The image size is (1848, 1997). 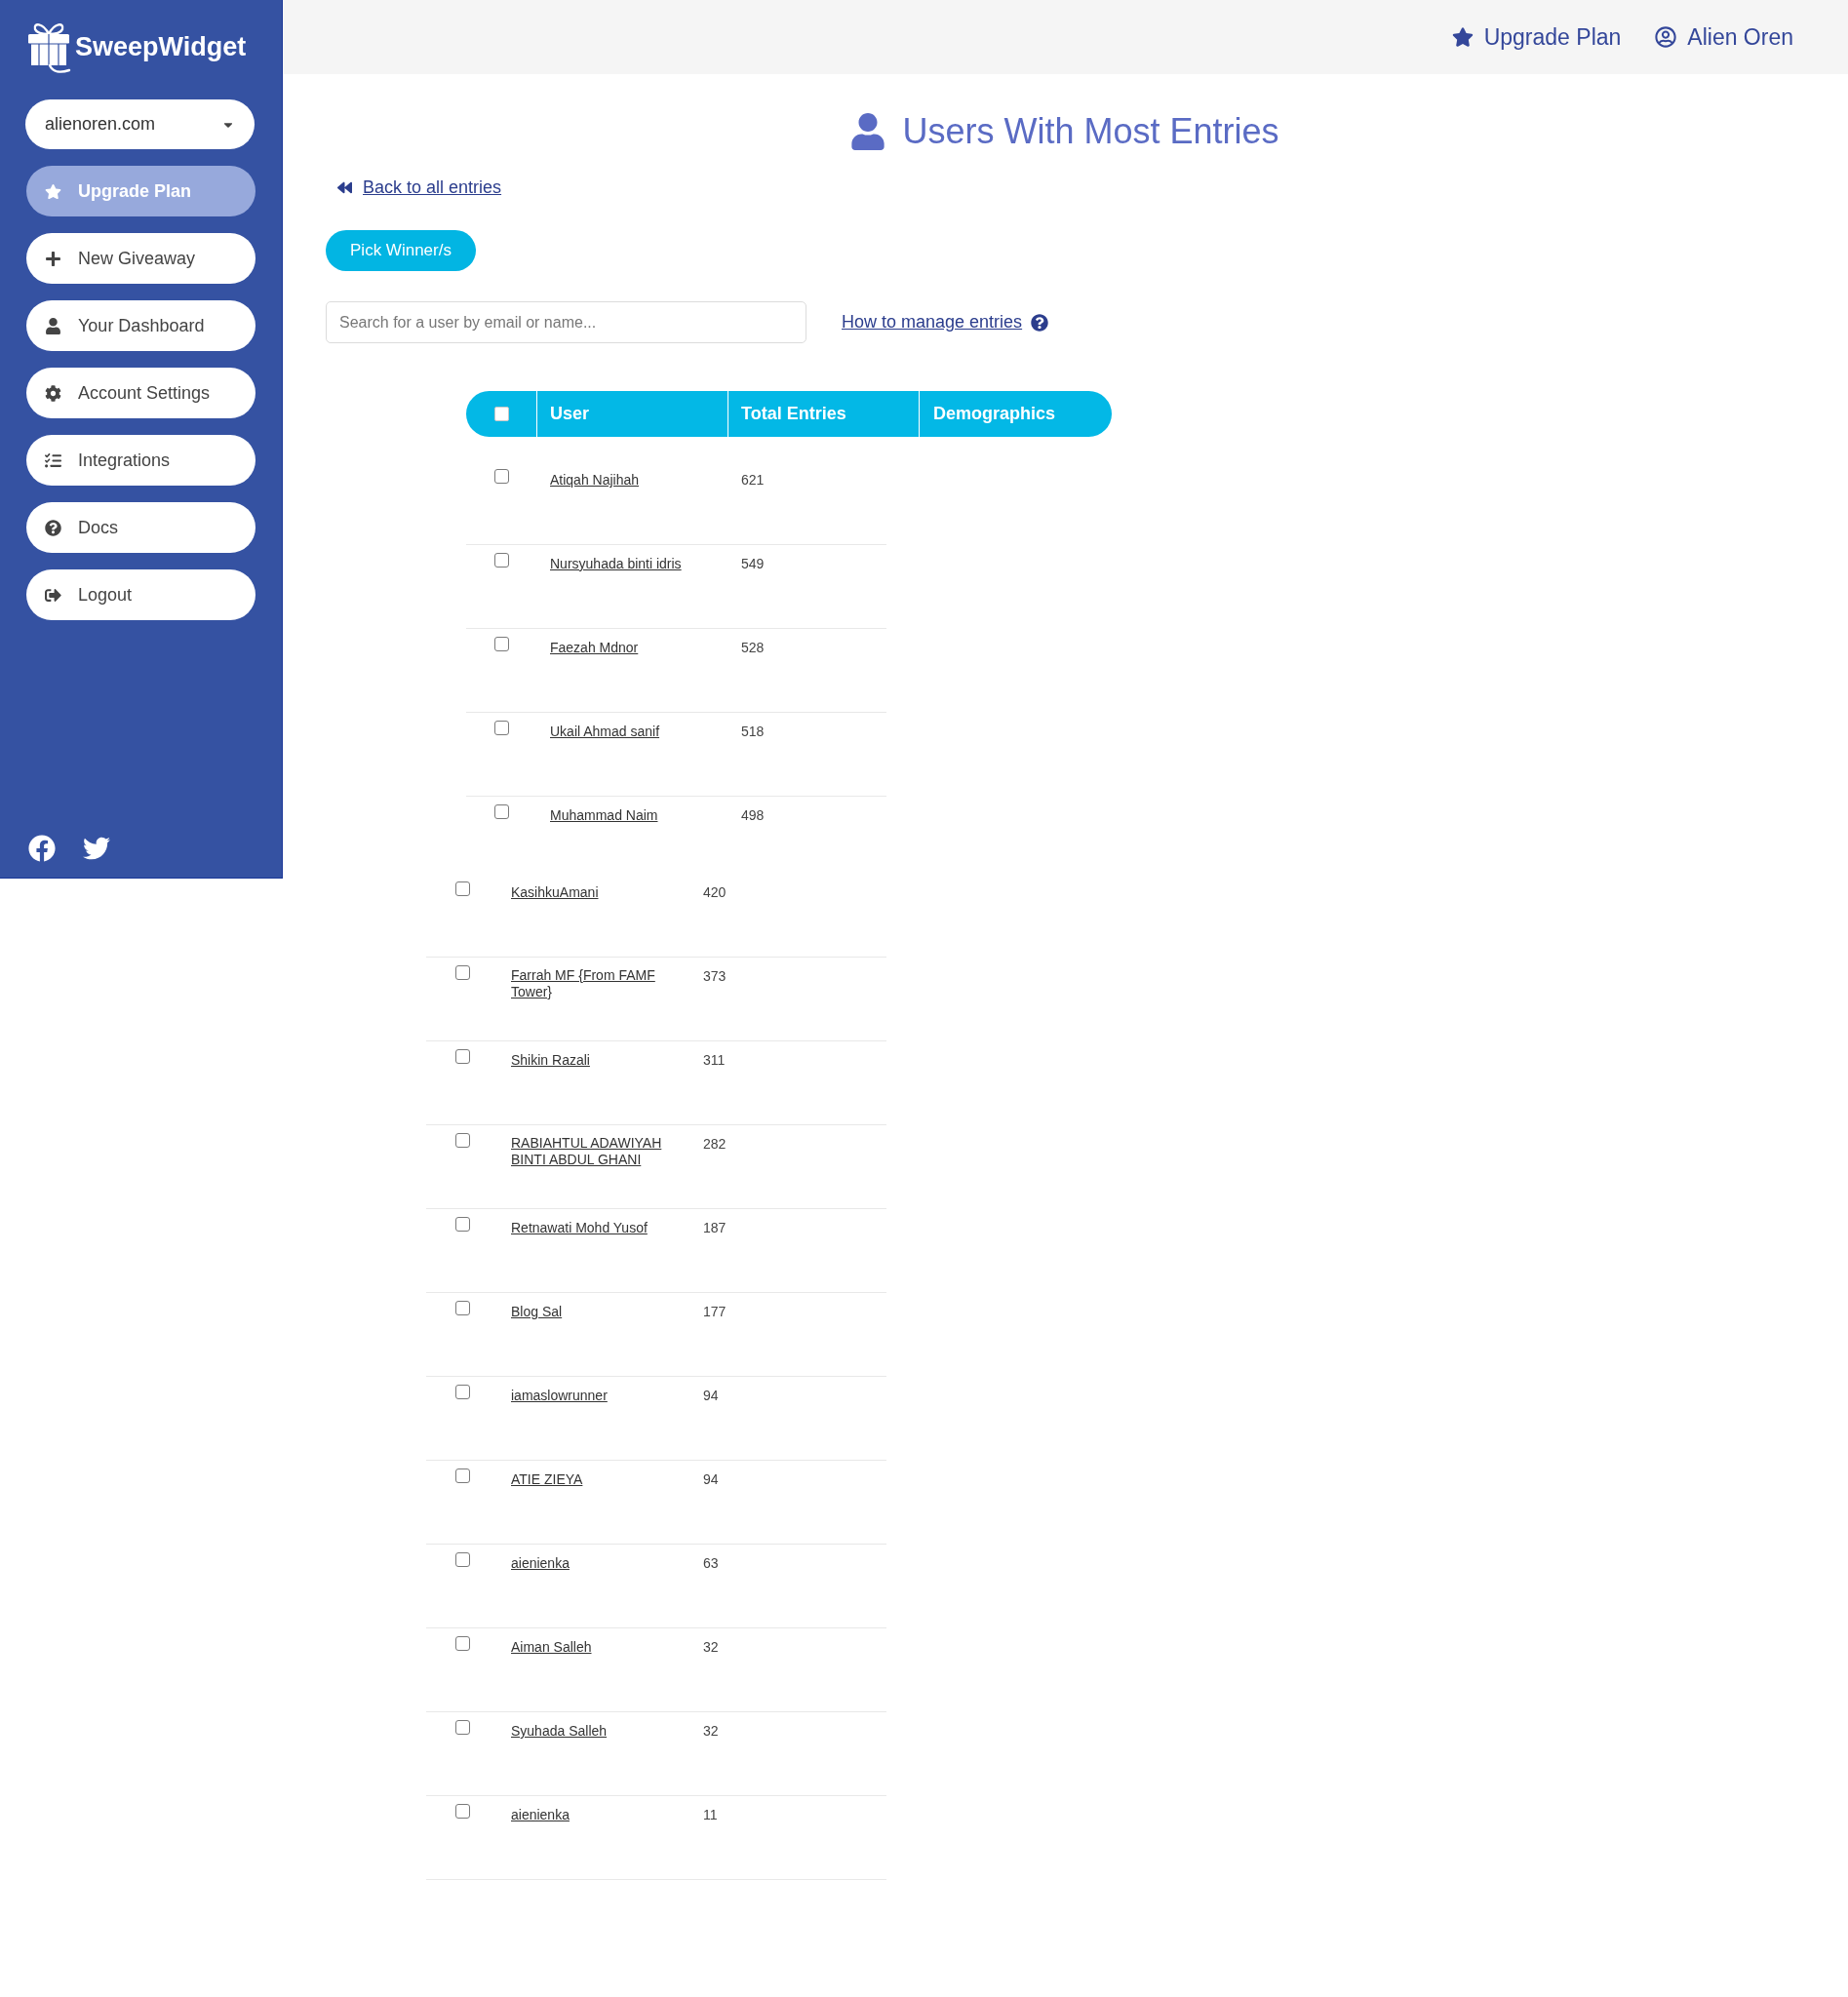 I want to click on user-name-link: ATIE ZIEYA, so click(x=547, y=1479).